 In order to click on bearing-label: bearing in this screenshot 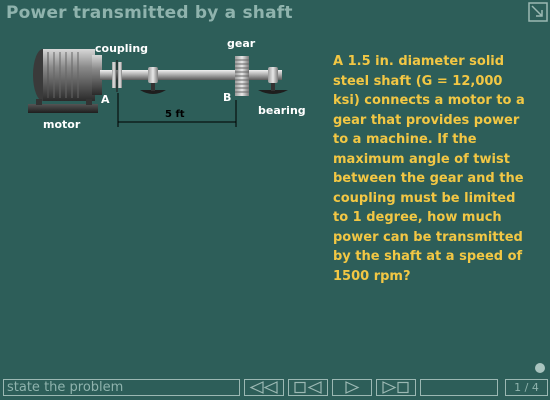, I will do `click(282, 110)`.